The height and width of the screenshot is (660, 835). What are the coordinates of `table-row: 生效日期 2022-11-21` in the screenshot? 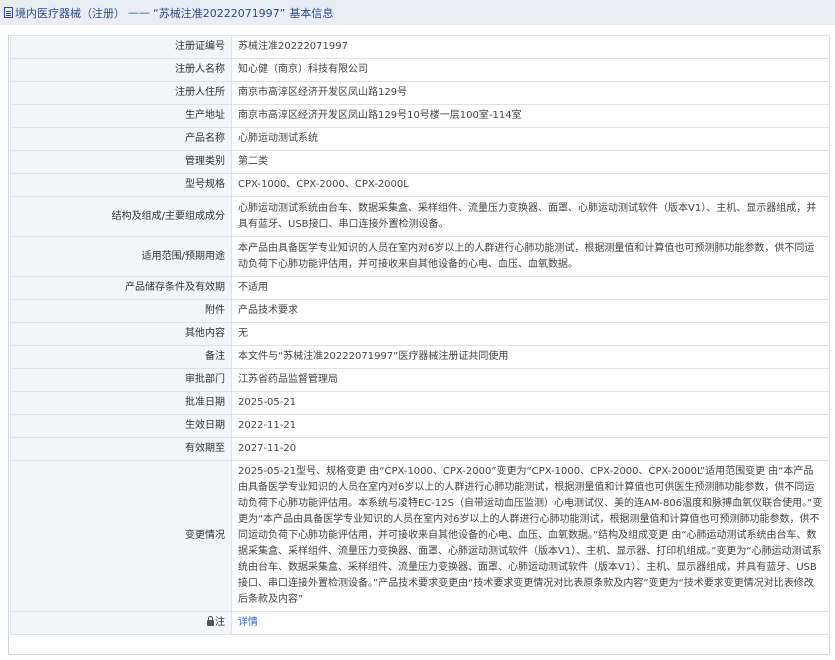 It's located at (420, 426).